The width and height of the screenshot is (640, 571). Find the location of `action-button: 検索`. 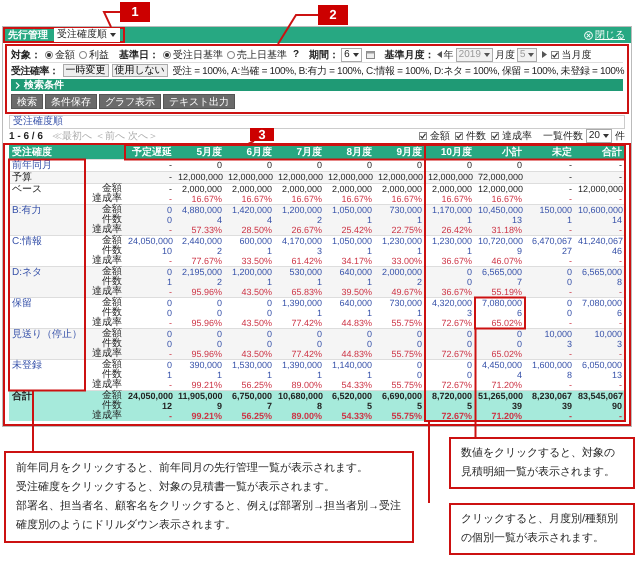

action-button: 検索 is located at coordinates (27, 101).